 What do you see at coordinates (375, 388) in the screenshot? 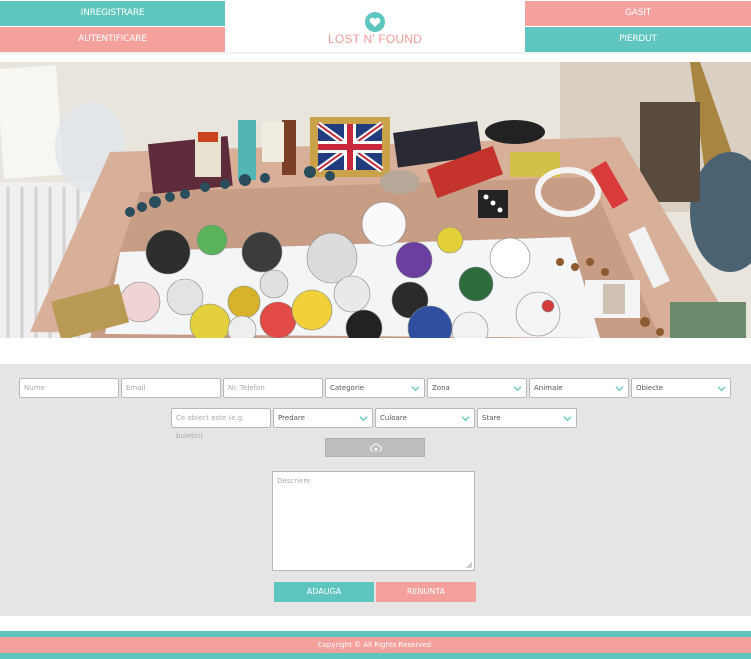
I see `category-select: Categorie` at bounding box center [375, 388].